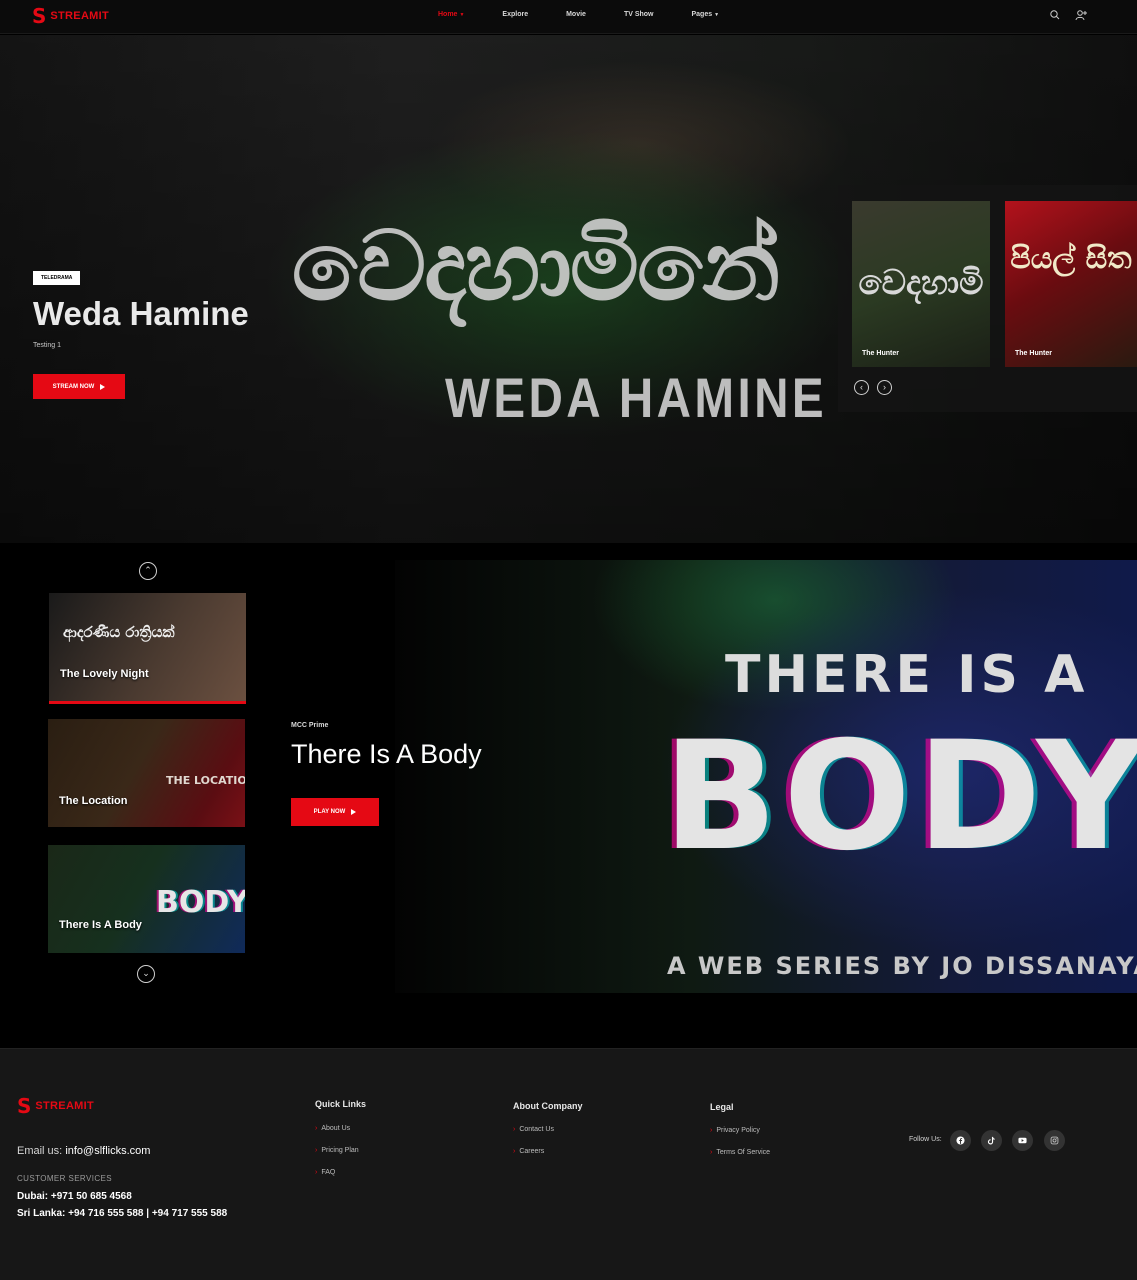 The width and height of the screenshot is (1137, 1280). I want to click on youtube-icon, so click(1022, 1140).